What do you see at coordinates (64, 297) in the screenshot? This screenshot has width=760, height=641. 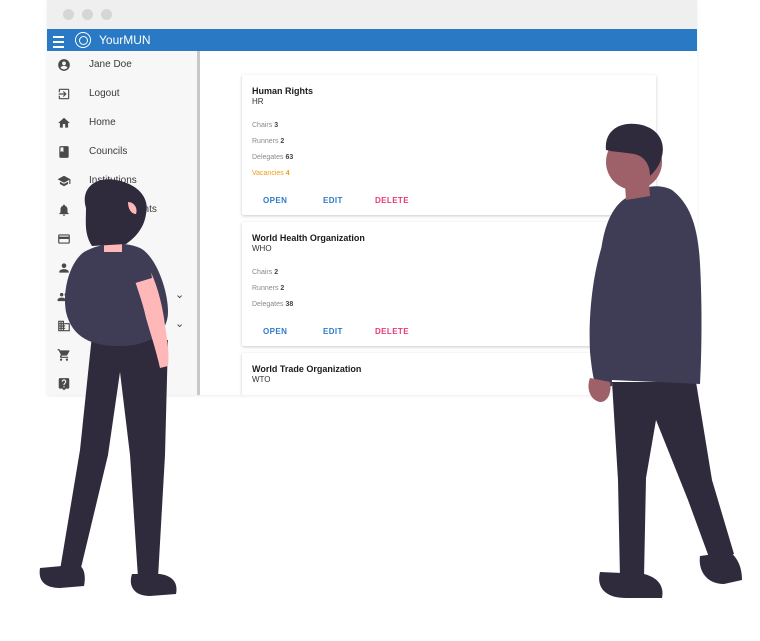 I see `people-icon` at bounding box center [64, 297].